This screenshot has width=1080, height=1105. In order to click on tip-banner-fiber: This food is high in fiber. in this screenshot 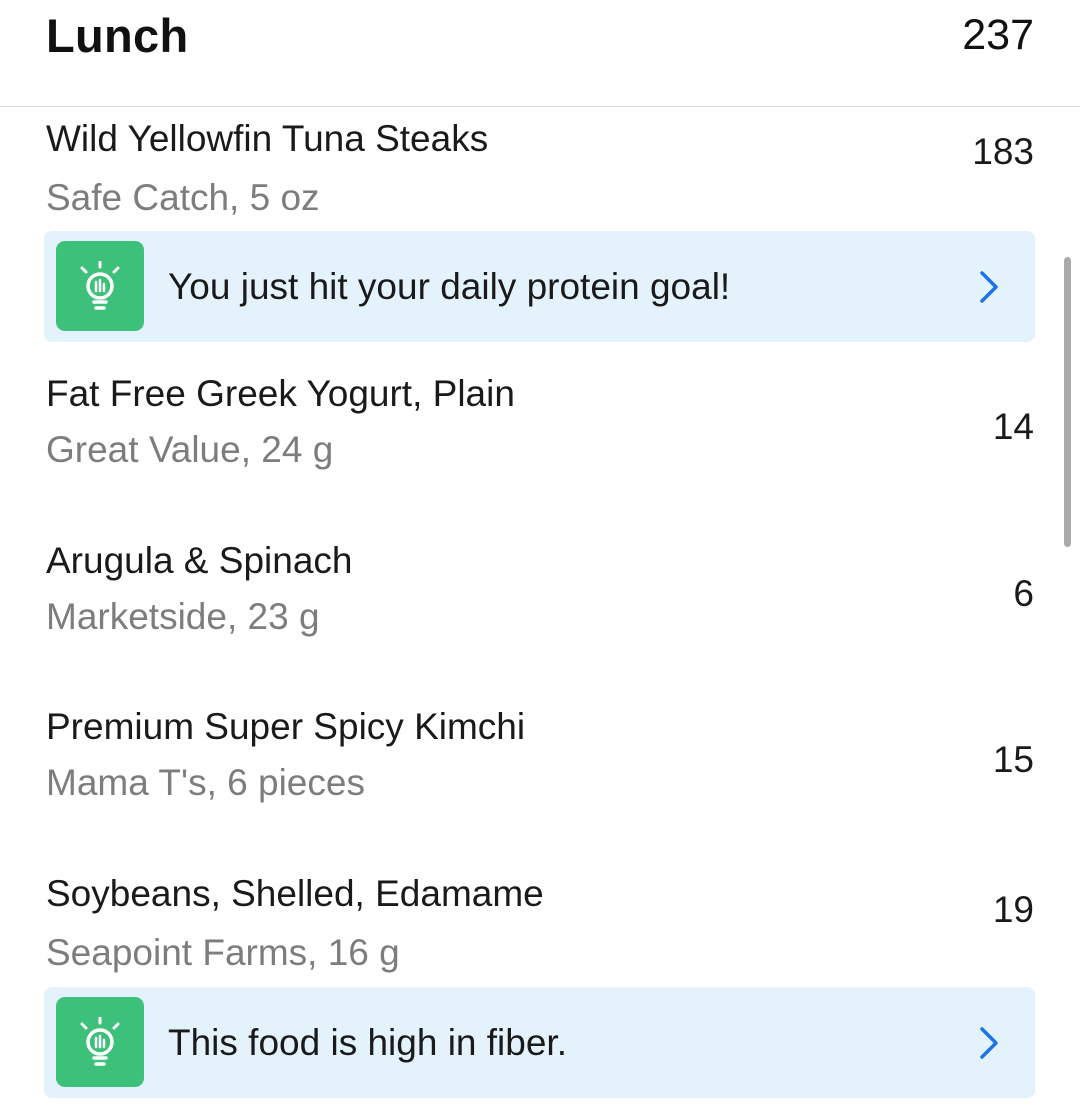, I will do `click(539, 1042)`.